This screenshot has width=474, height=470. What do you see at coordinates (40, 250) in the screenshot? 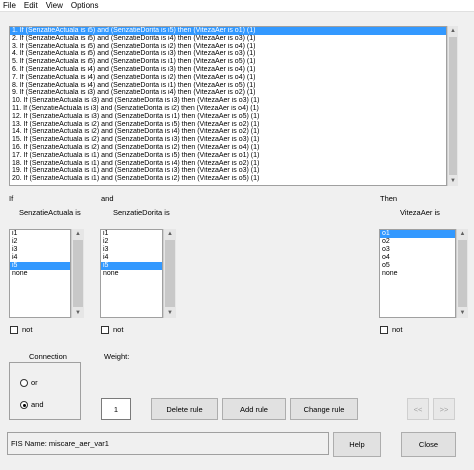
I see `input1-option: i3` at bounding box center [40, 250].